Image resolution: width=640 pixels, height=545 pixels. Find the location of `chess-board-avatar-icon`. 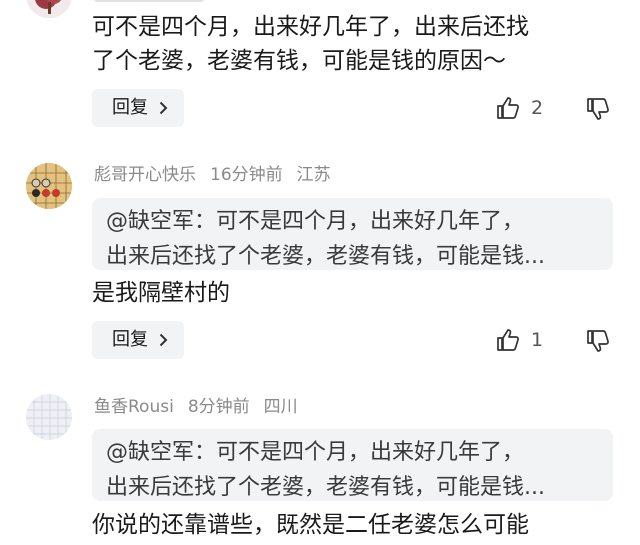

chess-board-avatar-icon is located at coordinates (49, 186).